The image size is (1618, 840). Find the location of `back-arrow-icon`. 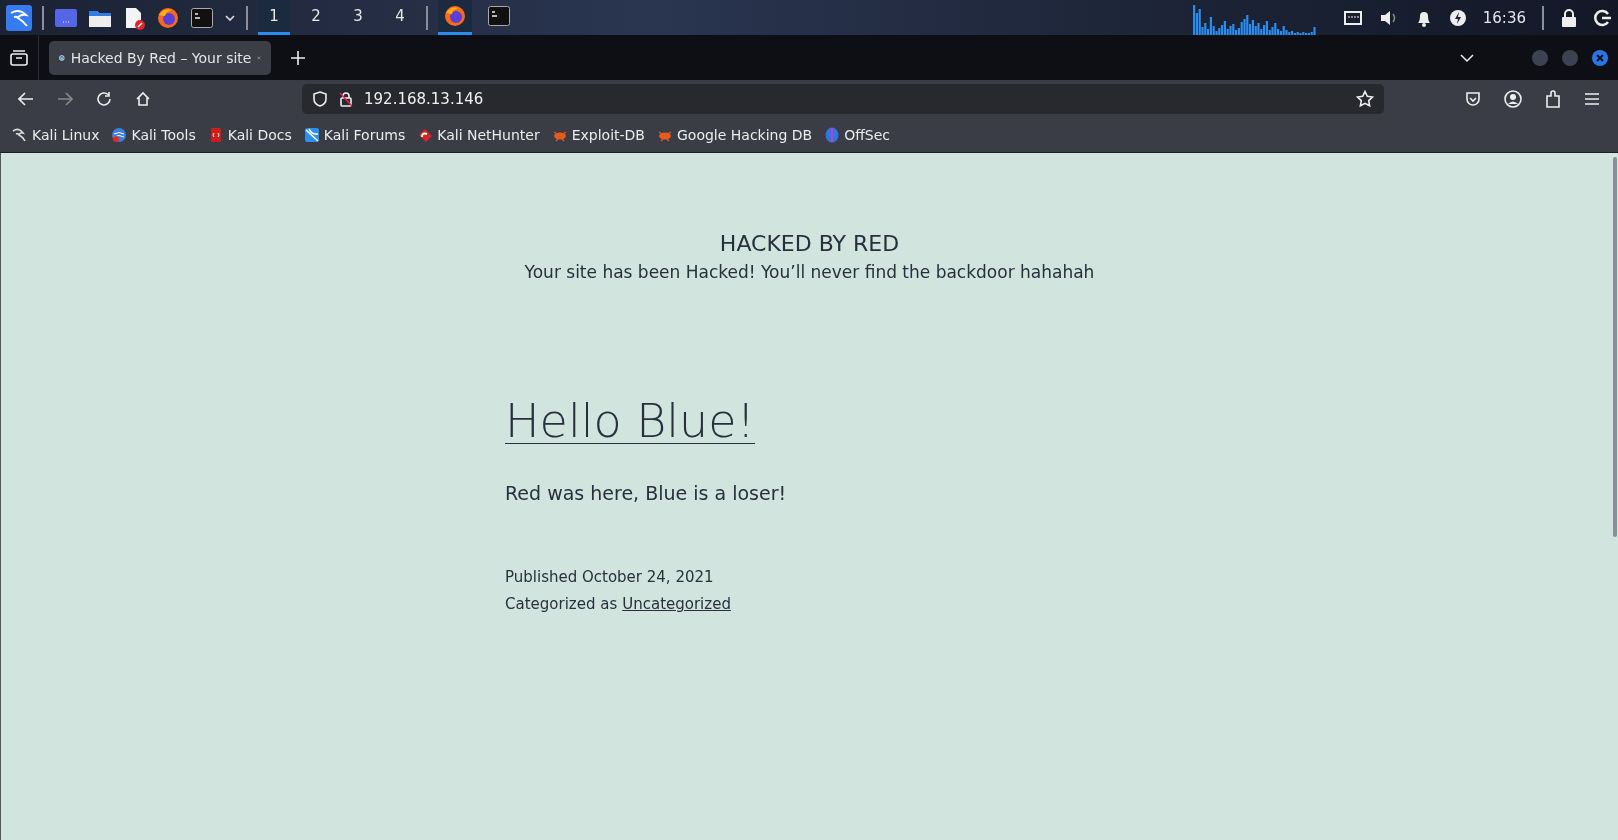

back-arrow-icon is located at coordinates (26, 99).